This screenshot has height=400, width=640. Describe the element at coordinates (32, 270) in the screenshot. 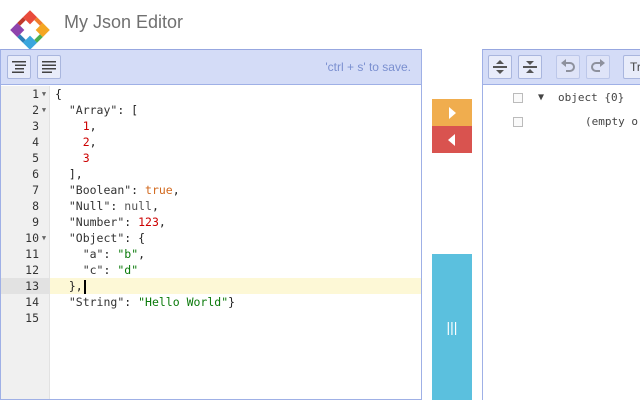

I see `line-number: 12` at that location.